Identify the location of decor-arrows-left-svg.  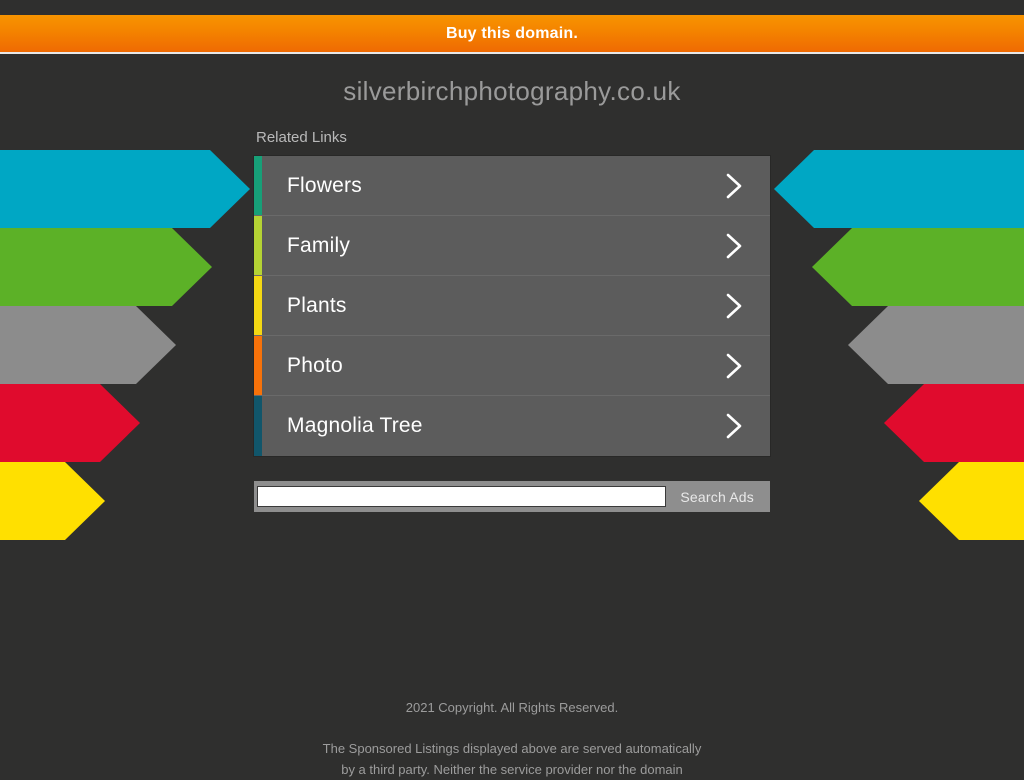
(125, 345).